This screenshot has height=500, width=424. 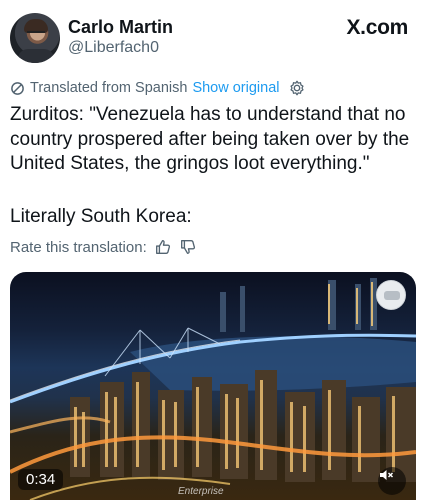 What do you see at coordinates (17, 88) in the screenshot?
I see `slash-circle-icon` at bounding box center [17, 88].